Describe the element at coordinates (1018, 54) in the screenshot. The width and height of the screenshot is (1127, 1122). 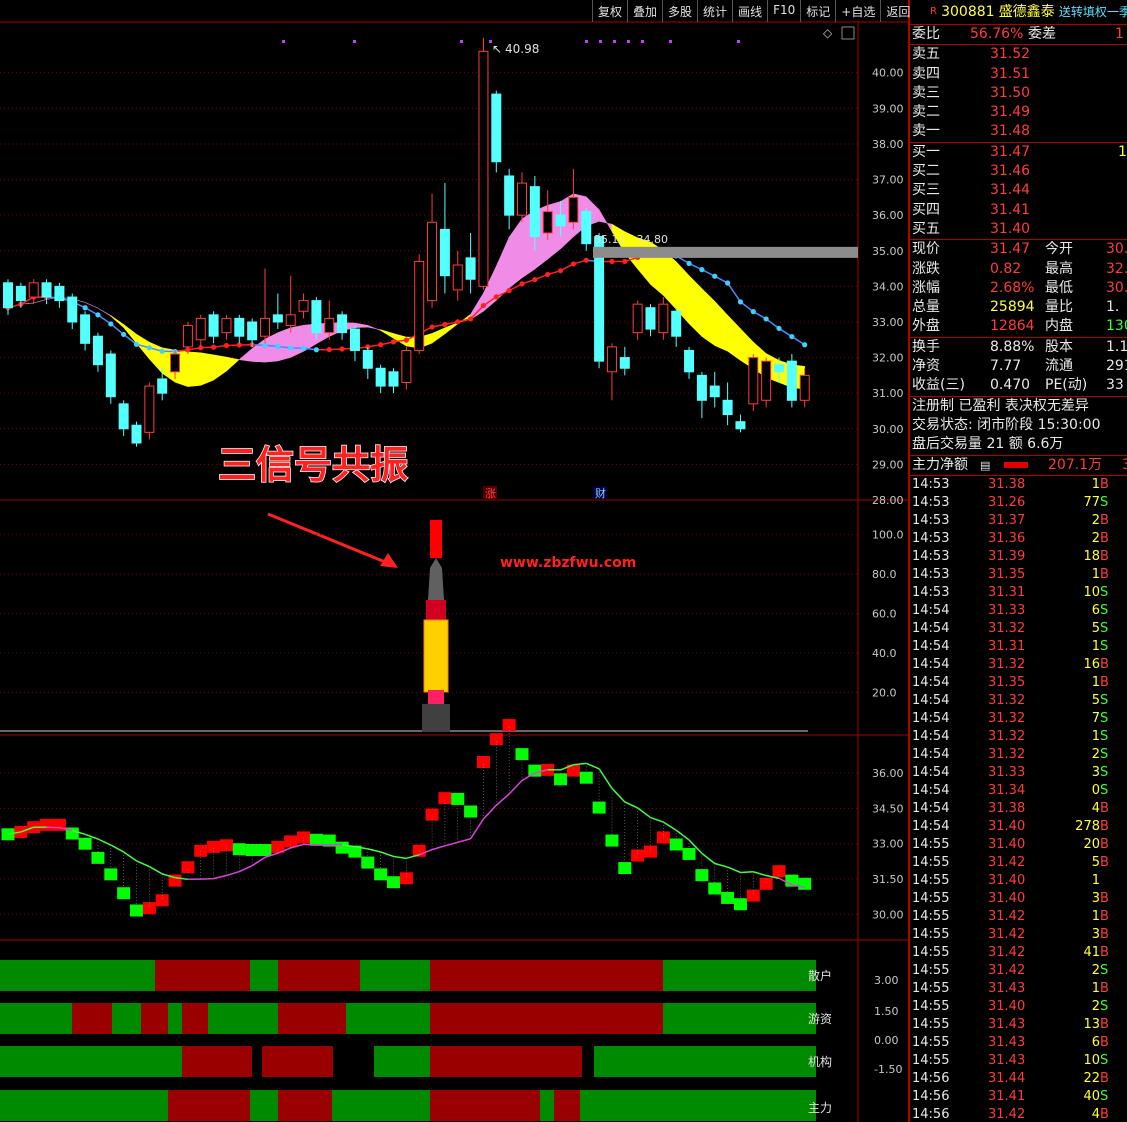
I see `asks-row: 卖五 31.52` at that location.